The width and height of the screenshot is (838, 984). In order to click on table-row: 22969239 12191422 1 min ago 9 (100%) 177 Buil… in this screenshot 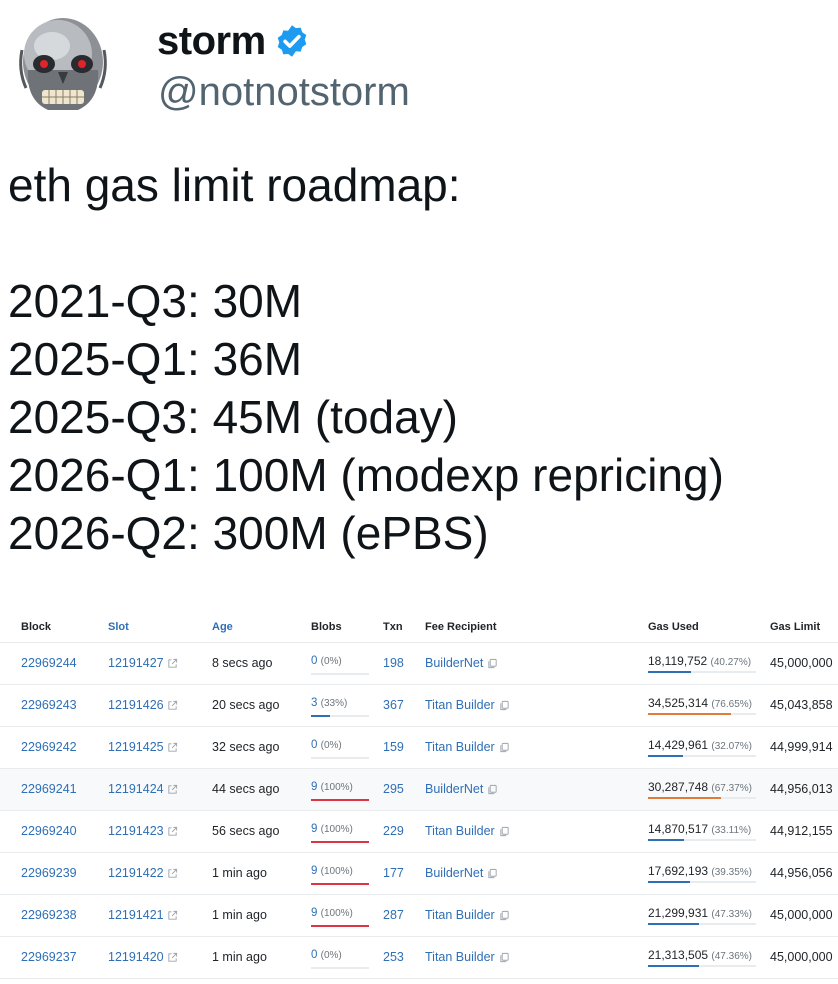, I will do `click(419, 874)`.